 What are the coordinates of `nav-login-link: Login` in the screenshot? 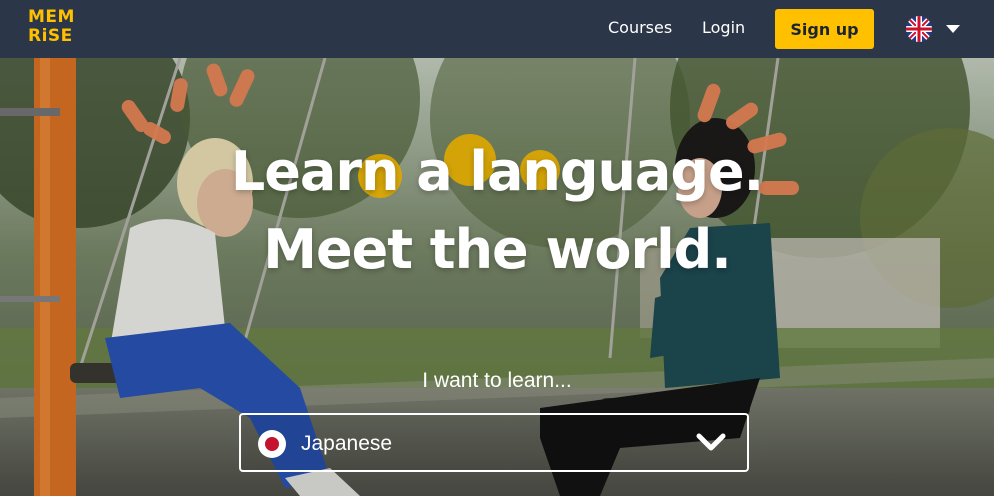 It's located at (723, 27).